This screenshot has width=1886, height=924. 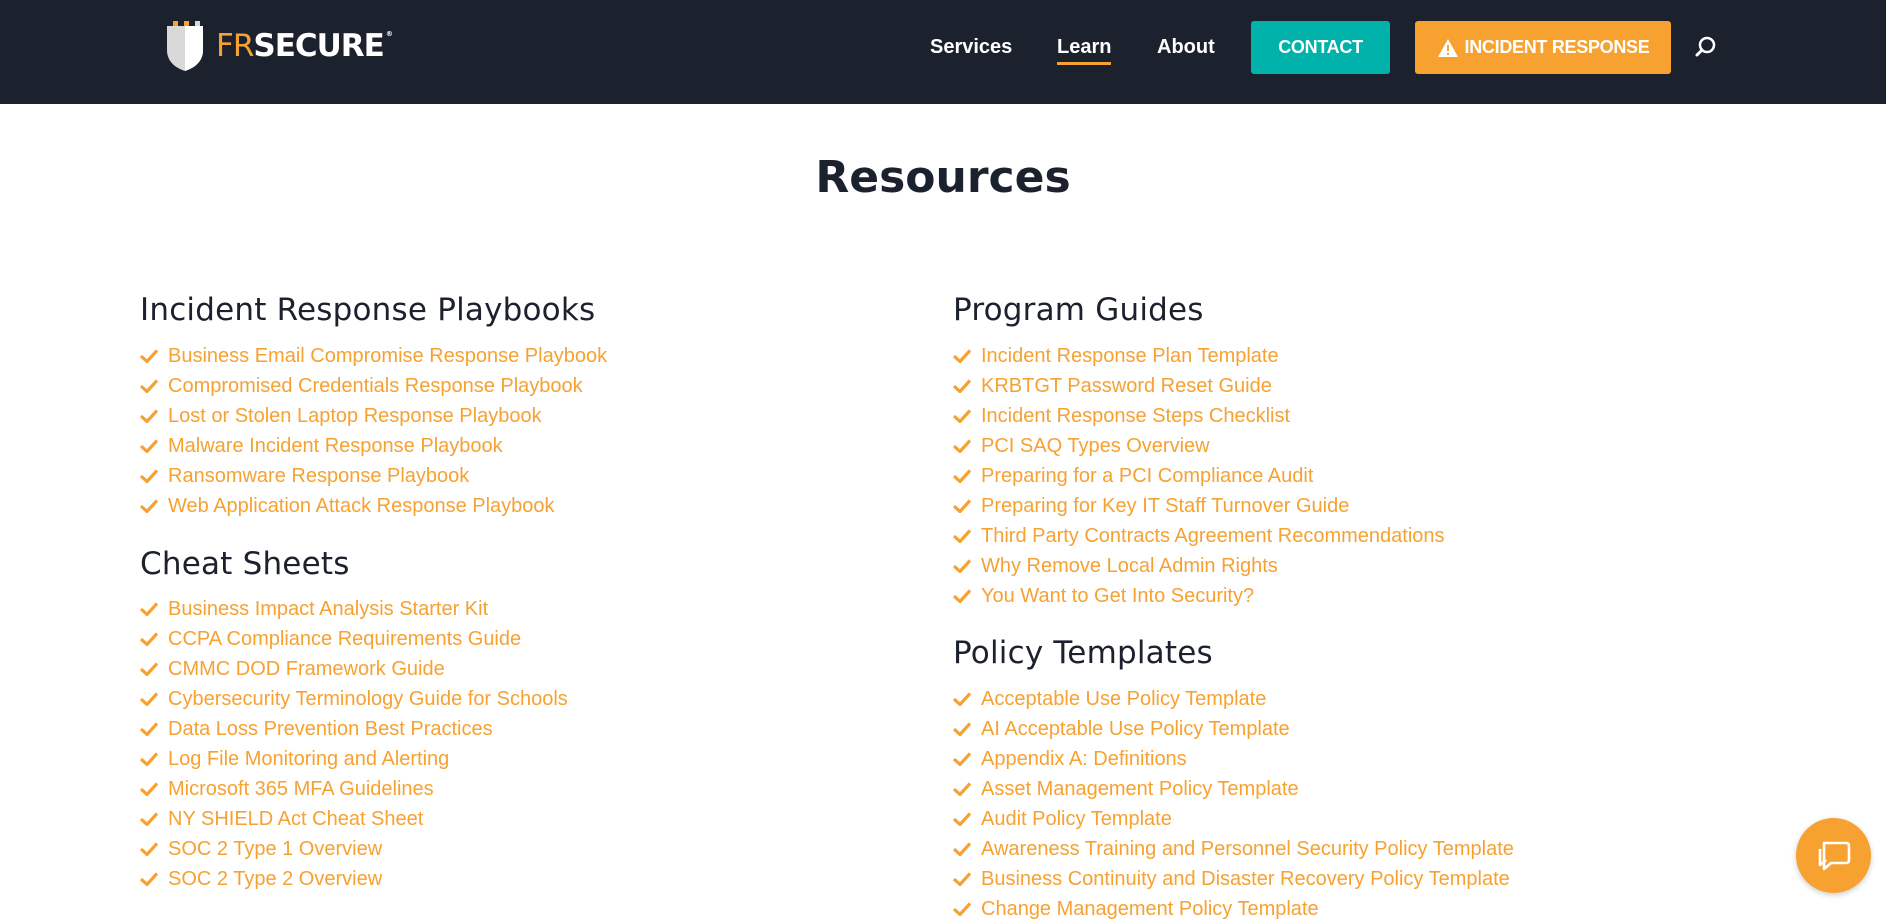 What do you see at coordinates (1126, 386) in the screenshot?
I see `resource-link-label: KRBTGT Password Reset Guide` at bounding box center [1126, 386].